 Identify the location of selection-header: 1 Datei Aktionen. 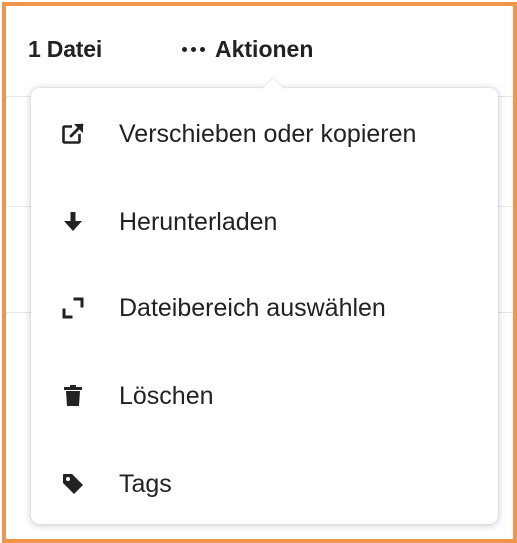
(259, 45).